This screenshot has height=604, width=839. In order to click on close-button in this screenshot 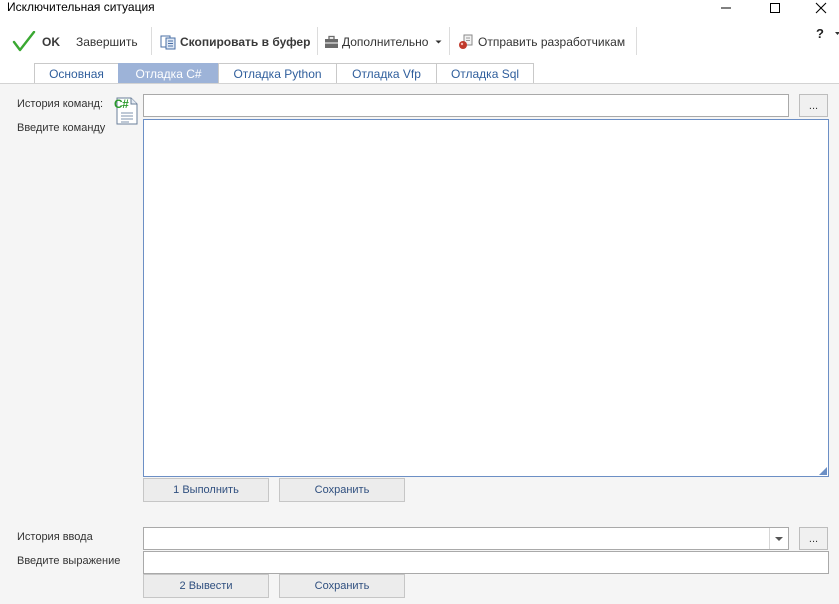, I will do `click(821, 8)`.